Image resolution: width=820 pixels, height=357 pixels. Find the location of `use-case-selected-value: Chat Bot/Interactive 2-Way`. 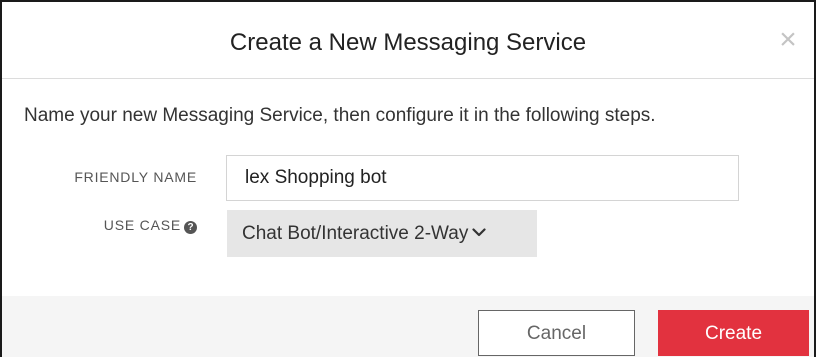

use-case-selected-value: Chat Bot/Interactive 2-Way is located at coordinates (355, 233).